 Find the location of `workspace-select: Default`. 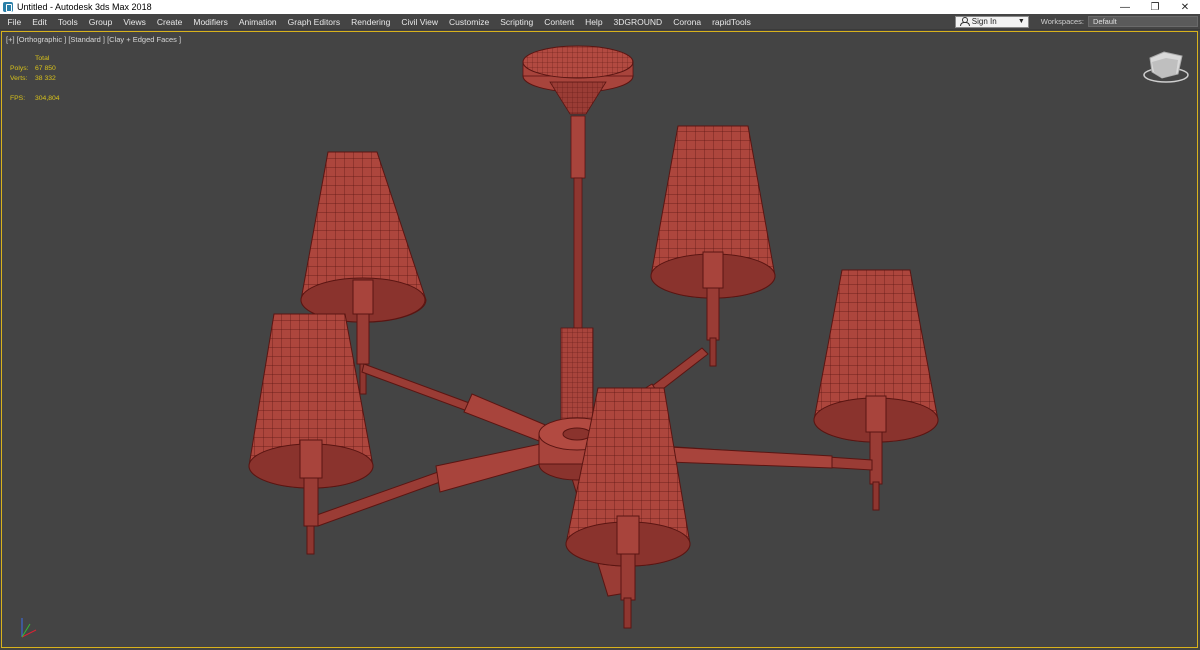

workspace-select: Default is located at coordinates (1143, 21).